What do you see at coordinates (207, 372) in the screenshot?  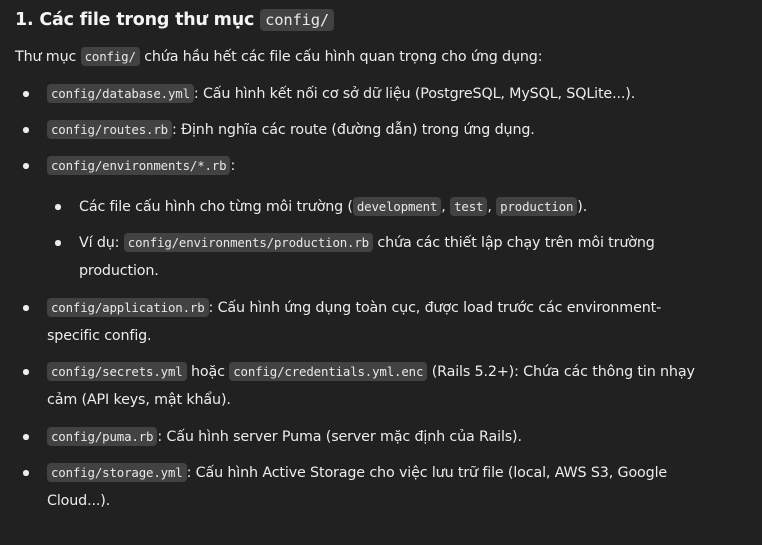 I see `item-mid-text: hoặc` at bounding box center [207, 372].